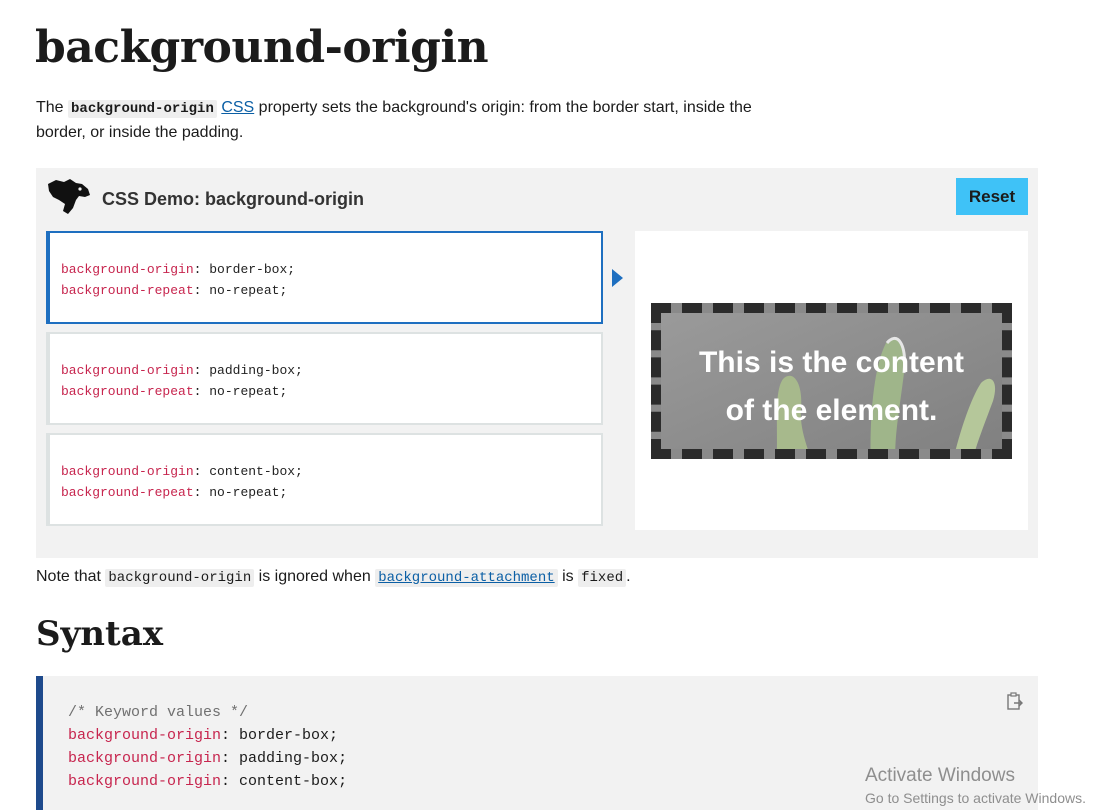  Describe the element at coordinates (314, 576) in the screenshot. I see `note-middle: is ignored when` at that location.